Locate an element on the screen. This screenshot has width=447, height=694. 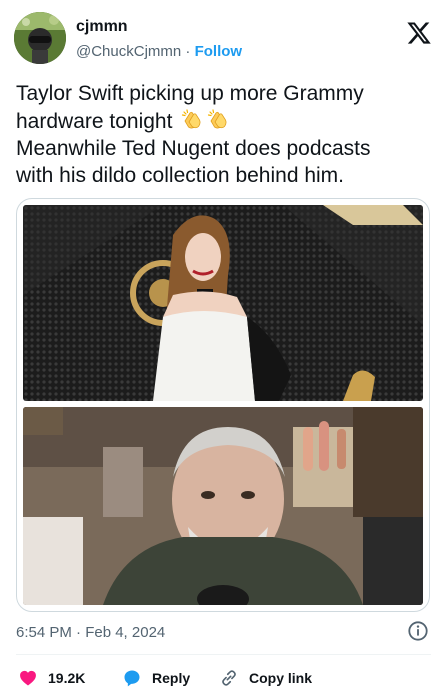
tweet-line-3: Meanwhile Ted Nugent does podcasts is located at coordinates (193, 148).